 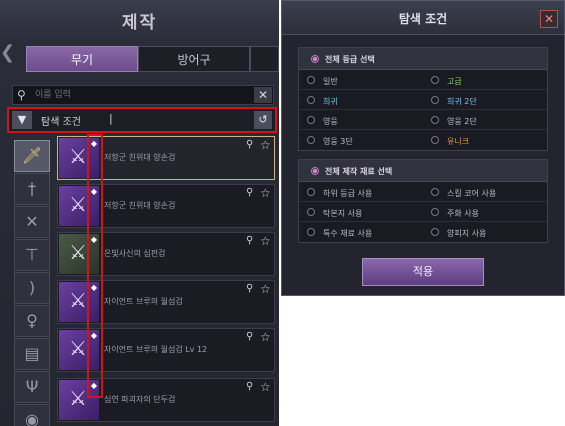 I want to click on grade-heroic3-label: 영웅 3단, so click(x=338, y=141).